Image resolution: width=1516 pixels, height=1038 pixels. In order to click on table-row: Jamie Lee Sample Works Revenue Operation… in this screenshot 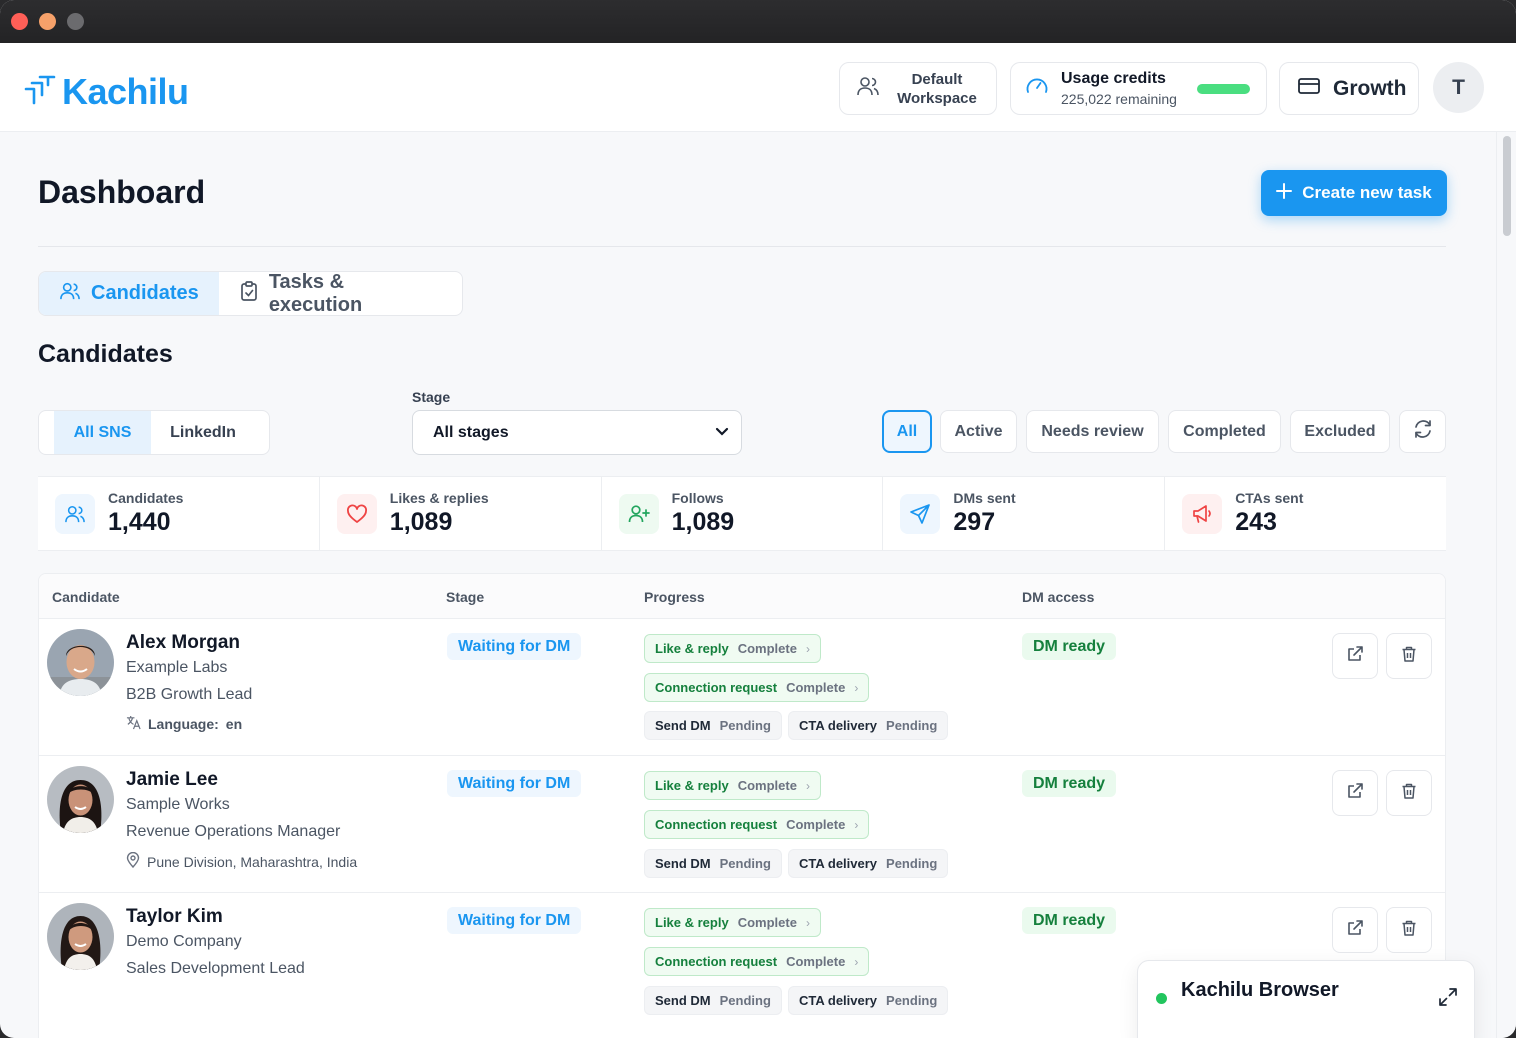, I will do `click(742, 824)`.